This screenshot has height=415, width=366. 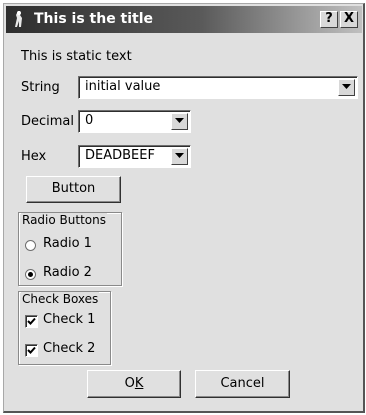 I want to click on check-1-box, so click(x=31, y=321).